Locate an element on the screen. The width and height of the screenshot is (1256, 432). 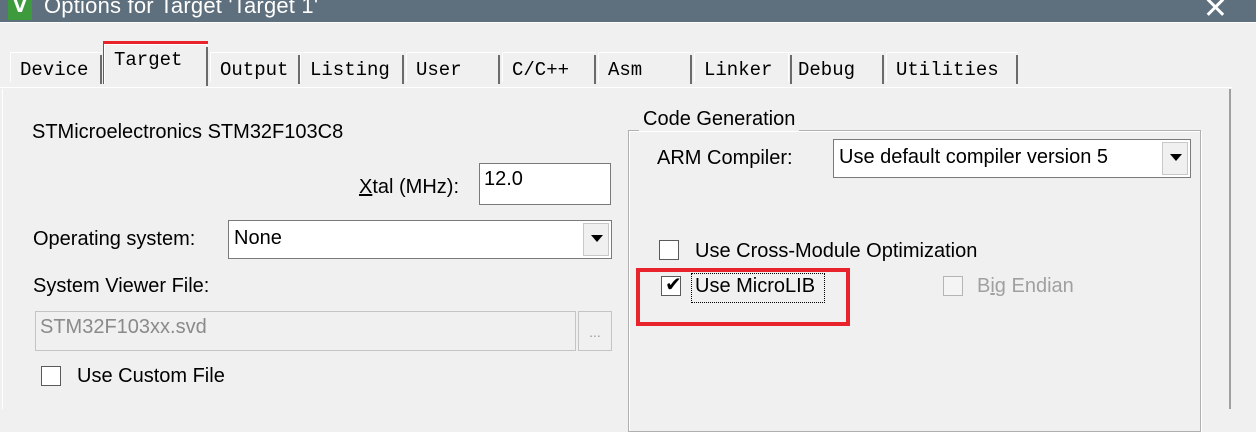
xtal-input: 12.0 is located at coordinates (545, 184).